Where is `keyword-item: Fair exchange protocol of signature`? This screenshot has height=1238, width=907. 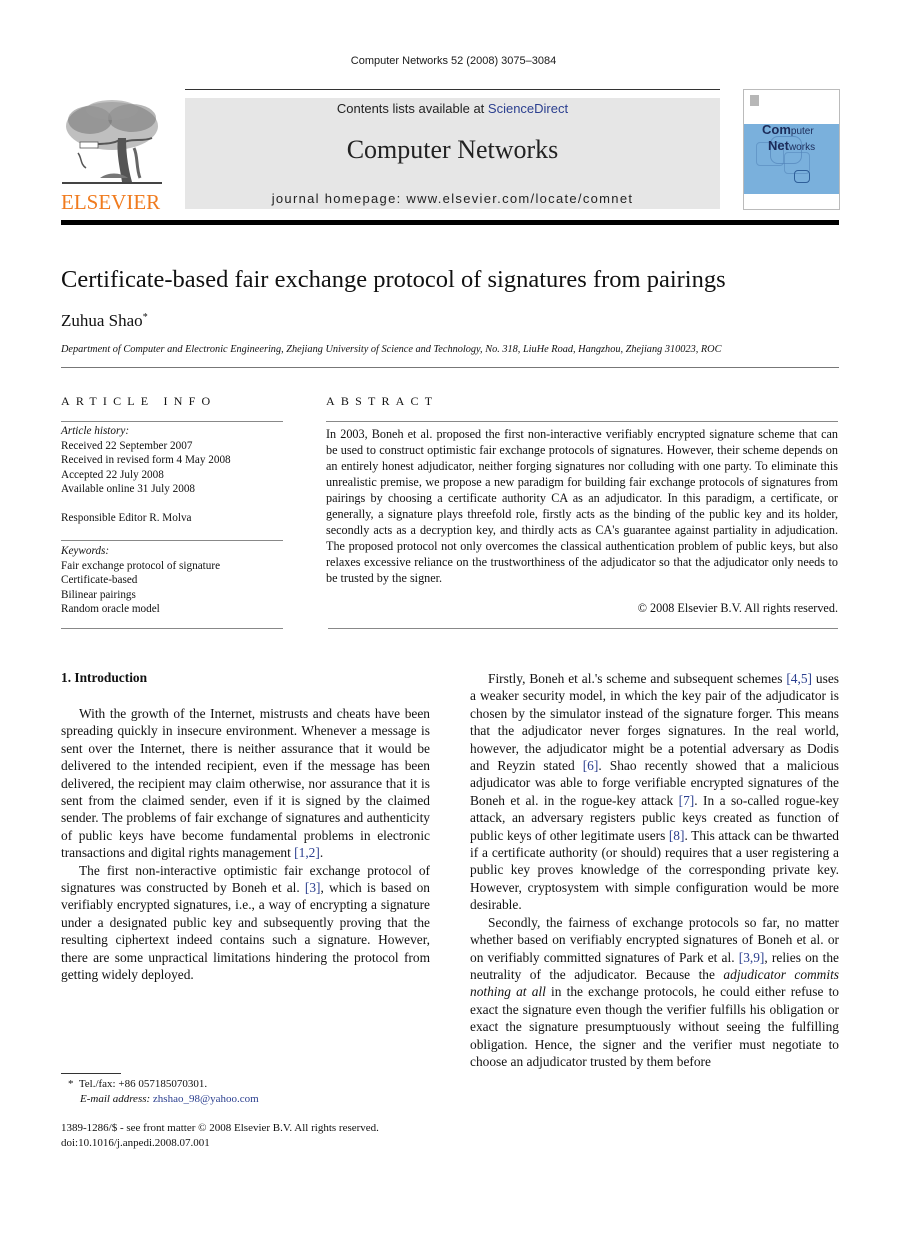 keyword-item: Fair exchange protocol of signature is located at coordinates (141, 565).